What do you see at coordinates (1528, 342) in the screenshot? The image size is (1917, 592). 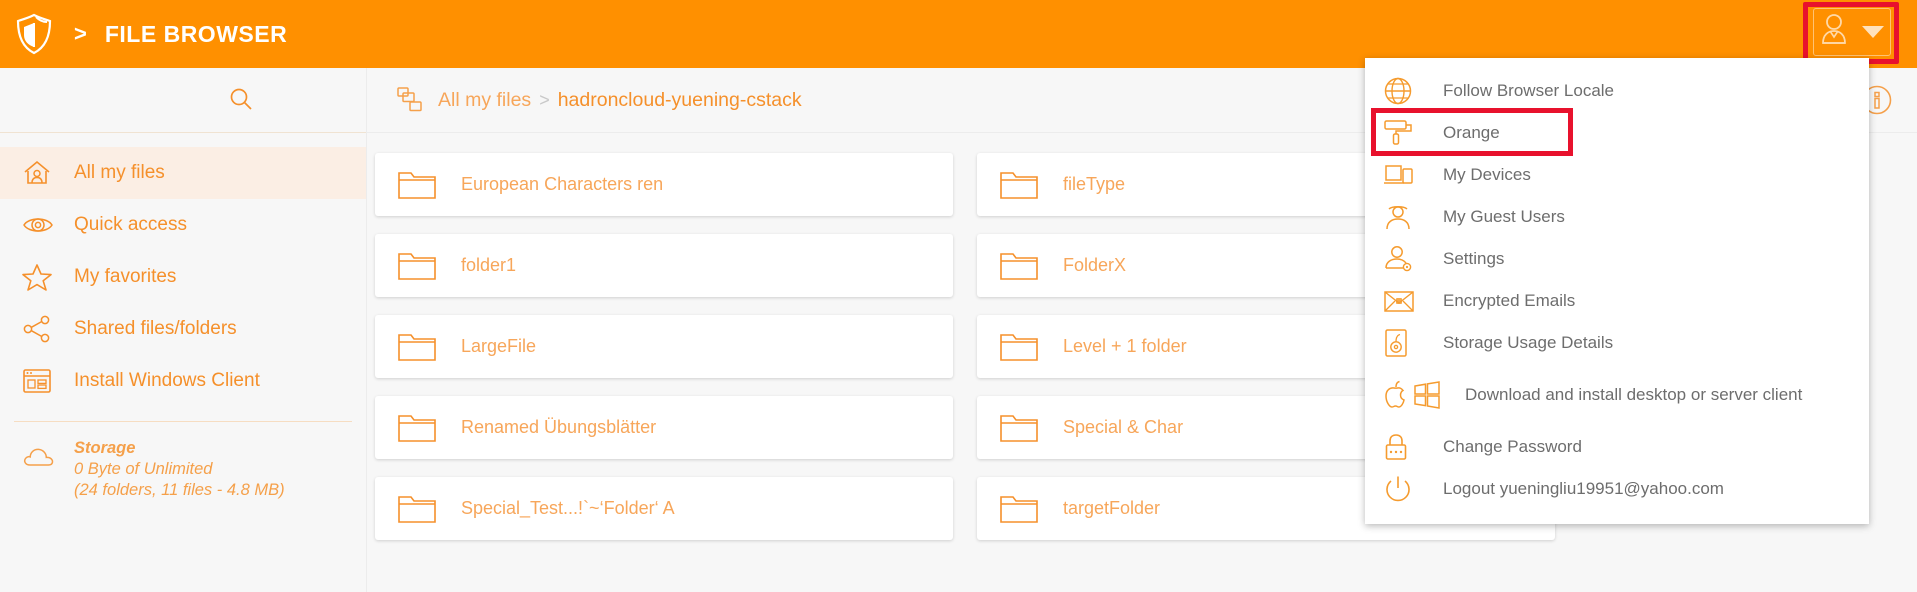 I see `menu-item-label: Storage Usage Details` at bounding box center [1528, 342].